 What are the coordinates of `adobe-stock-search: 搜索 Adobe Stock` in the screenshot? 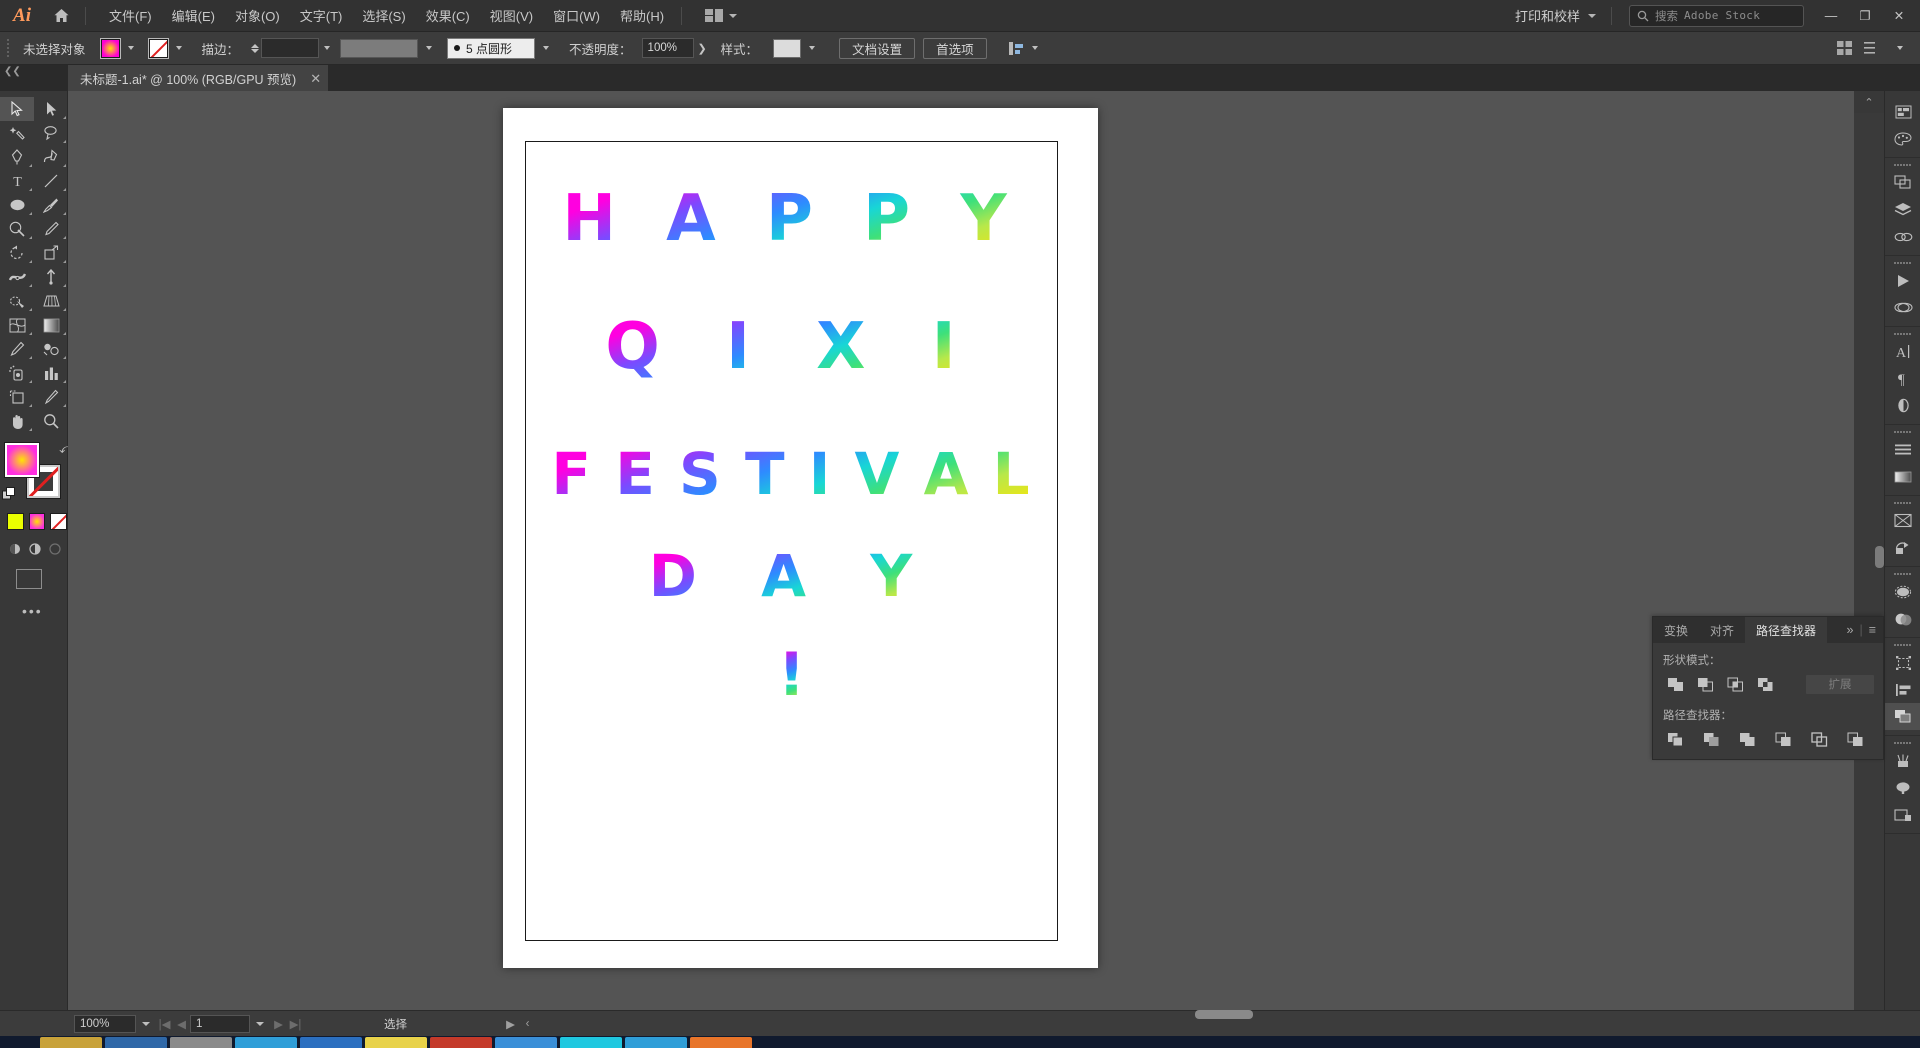 It's located at (1716, 15).